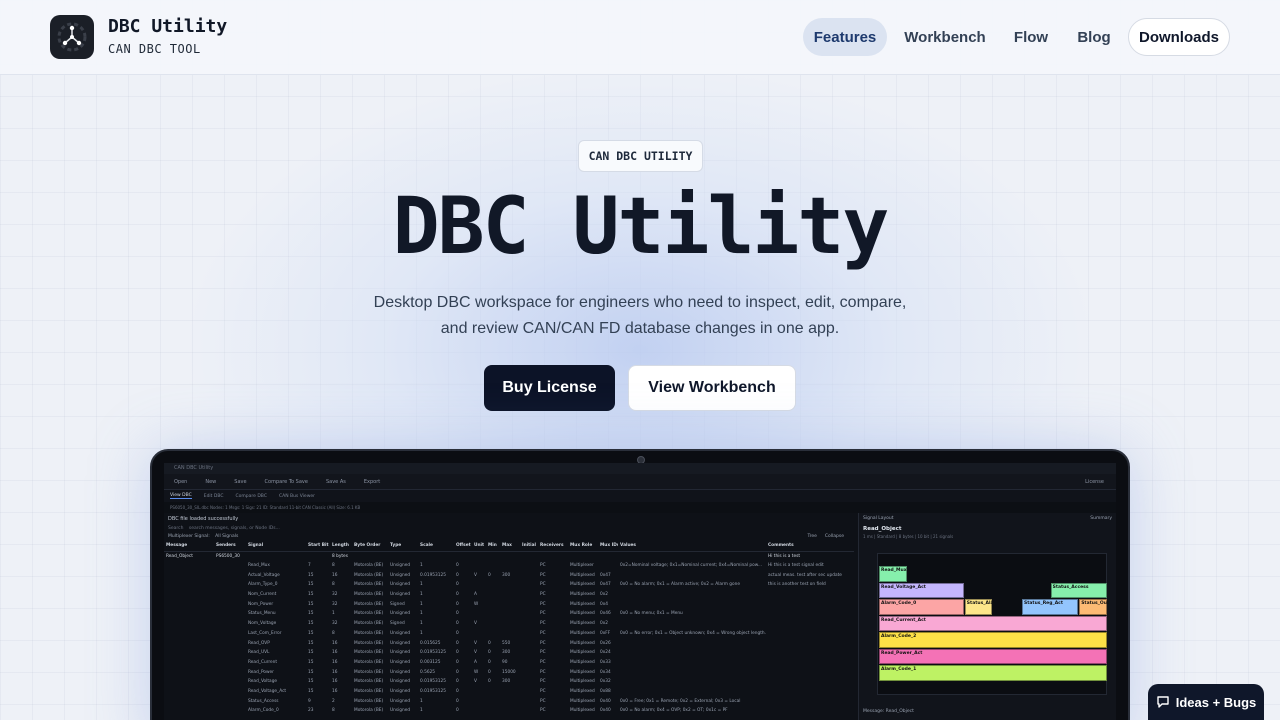  Describe the element at coordinates (226, 536) in the screenshot. I see `mux-select: All Signals` at that location.